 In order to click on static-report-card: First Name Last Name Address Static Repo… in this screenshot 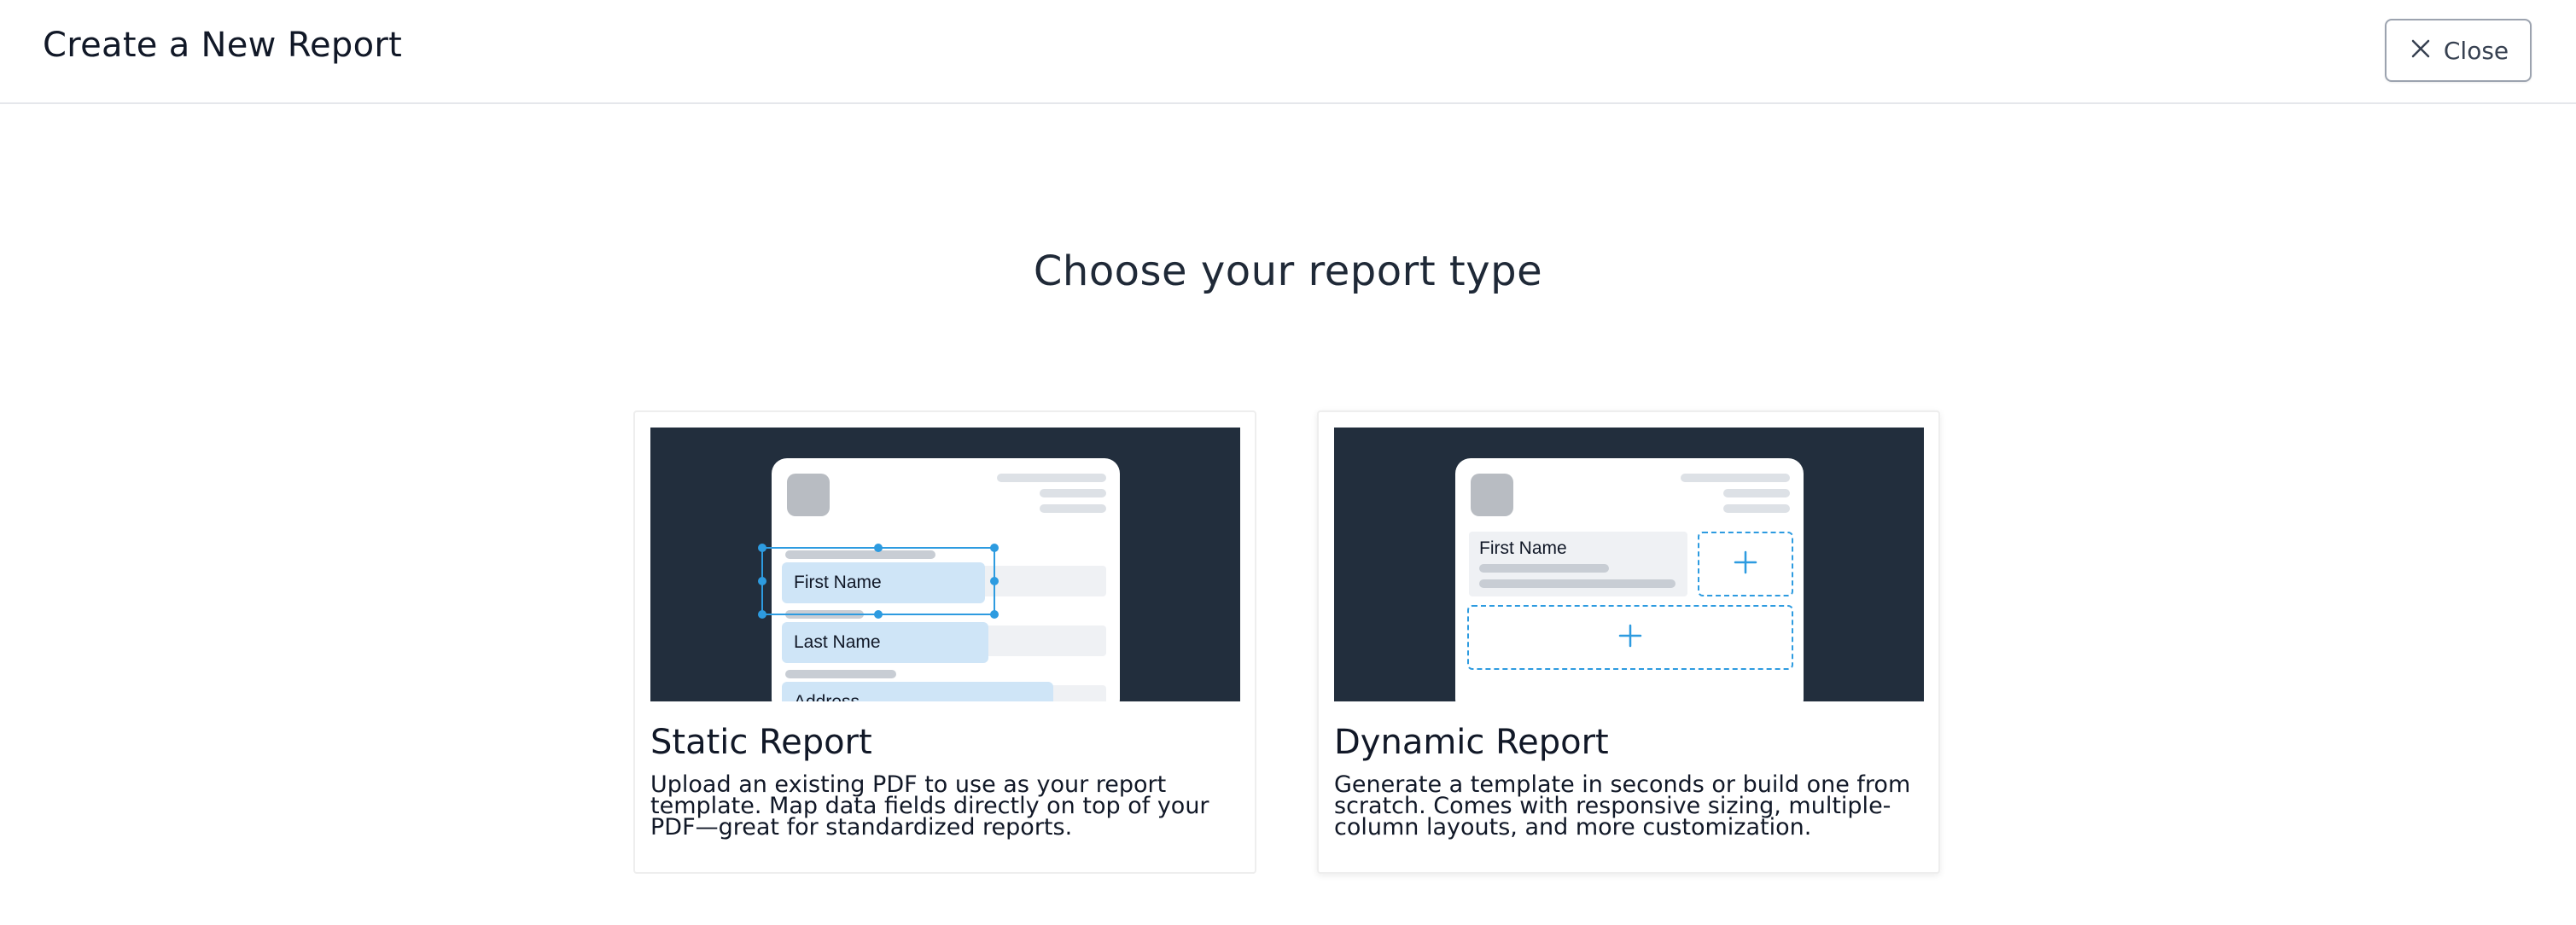, I will do `click(944, 642)`.